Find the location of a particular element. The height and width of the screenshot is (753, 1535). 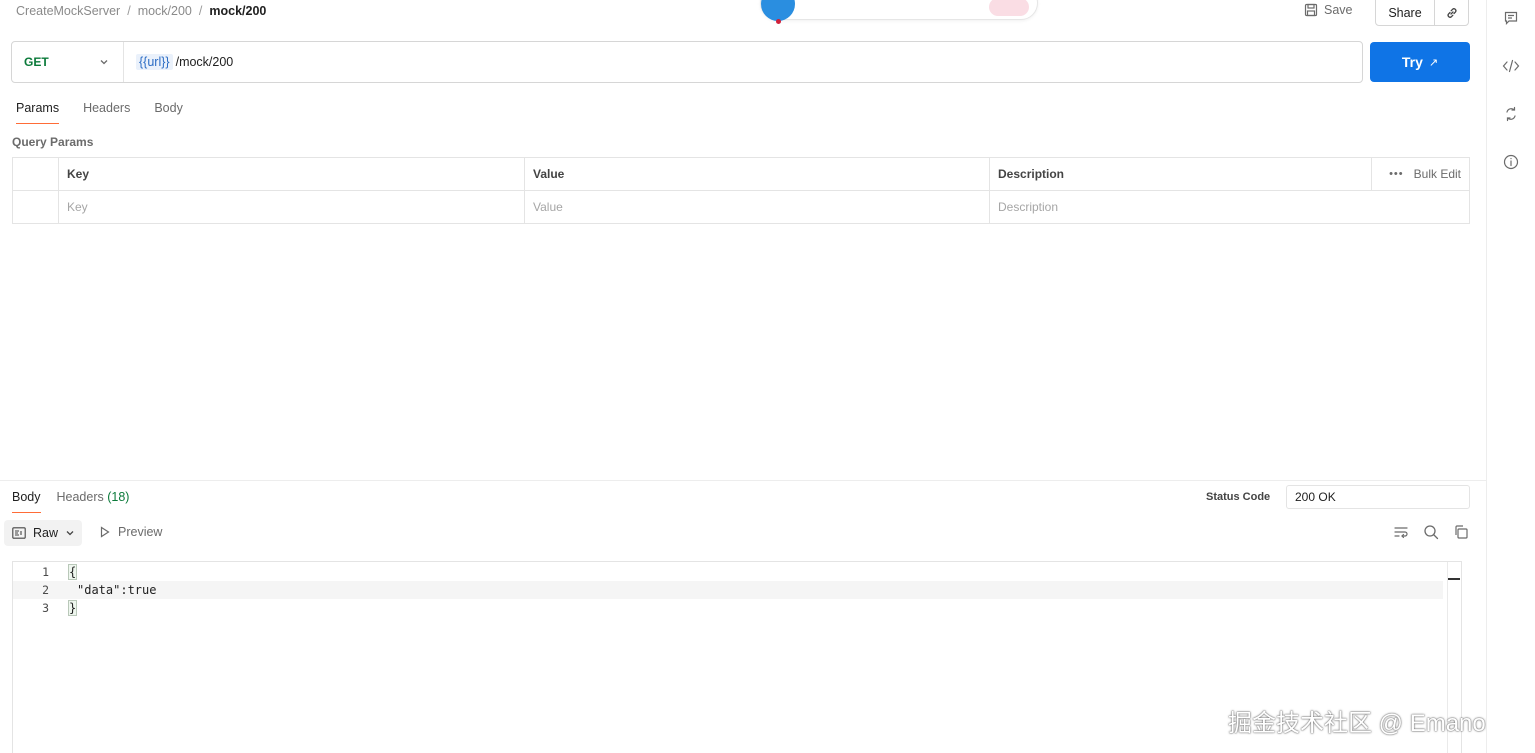

response-tab-headers: Headers (18) is located at coordinates (93, 500).